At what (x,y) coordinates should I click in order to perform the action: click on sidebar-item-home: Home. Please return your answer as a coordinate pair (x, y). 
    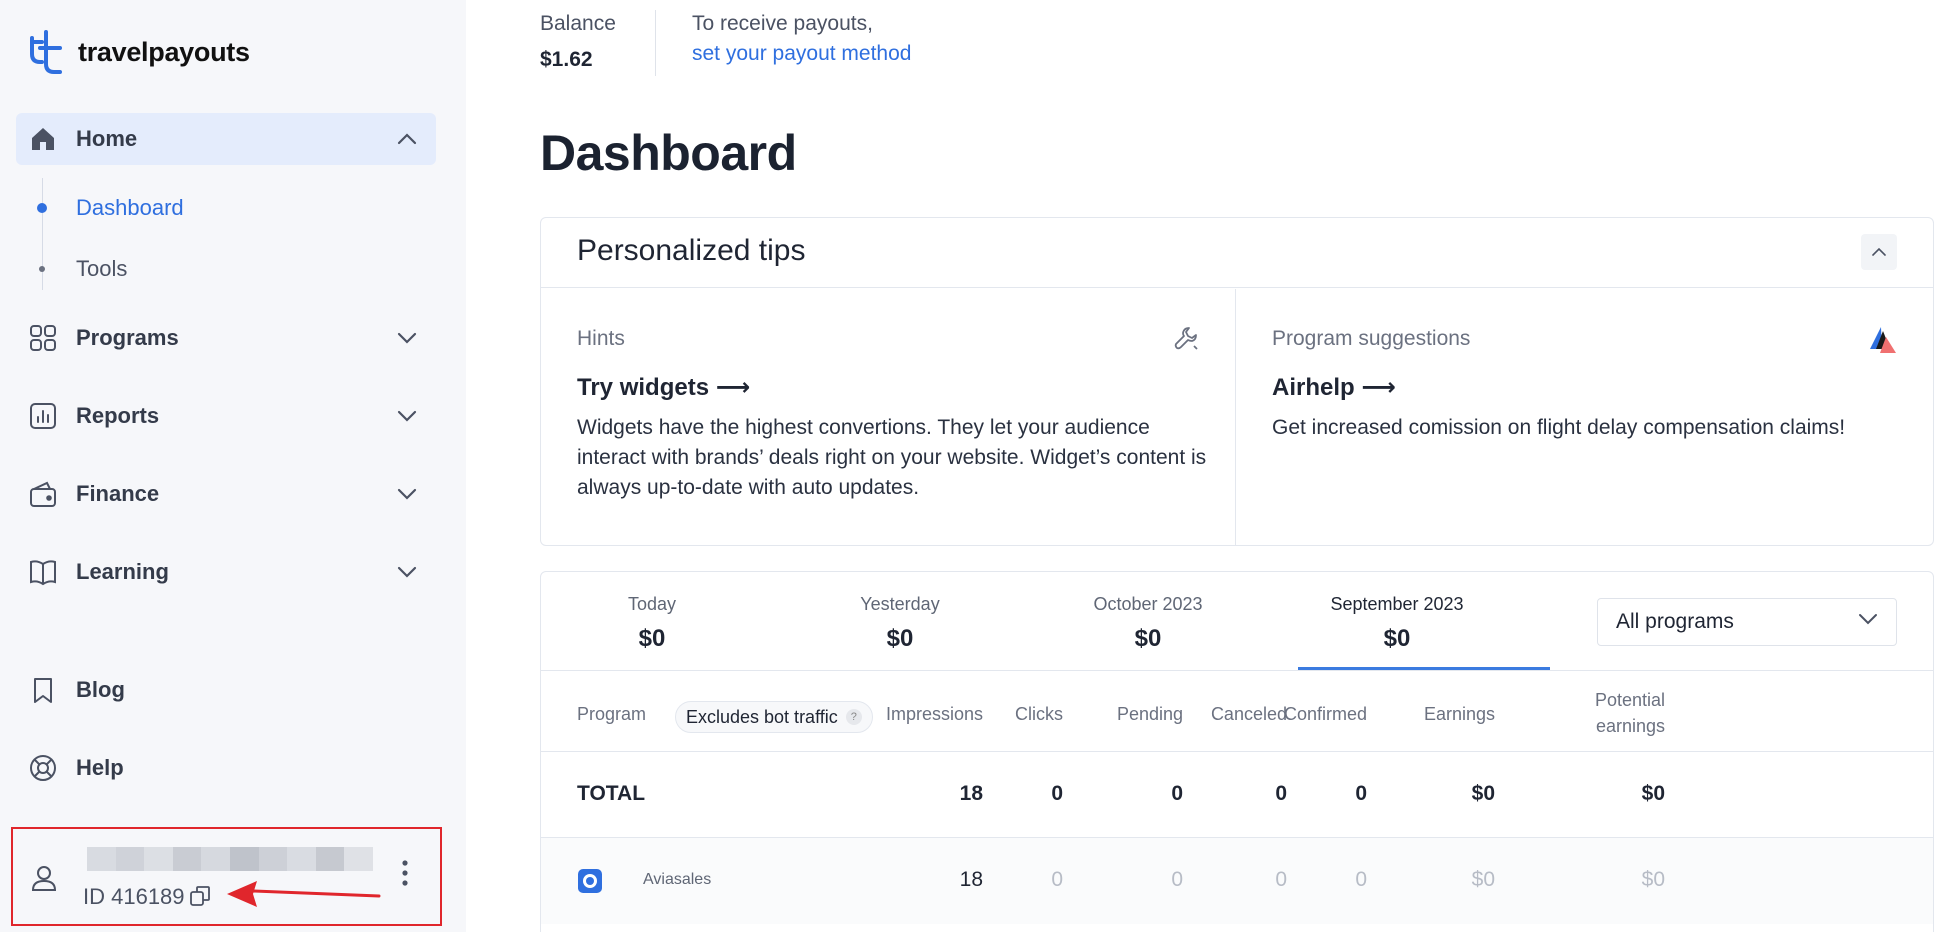
    Looking at the image, I should click on (226, 139).